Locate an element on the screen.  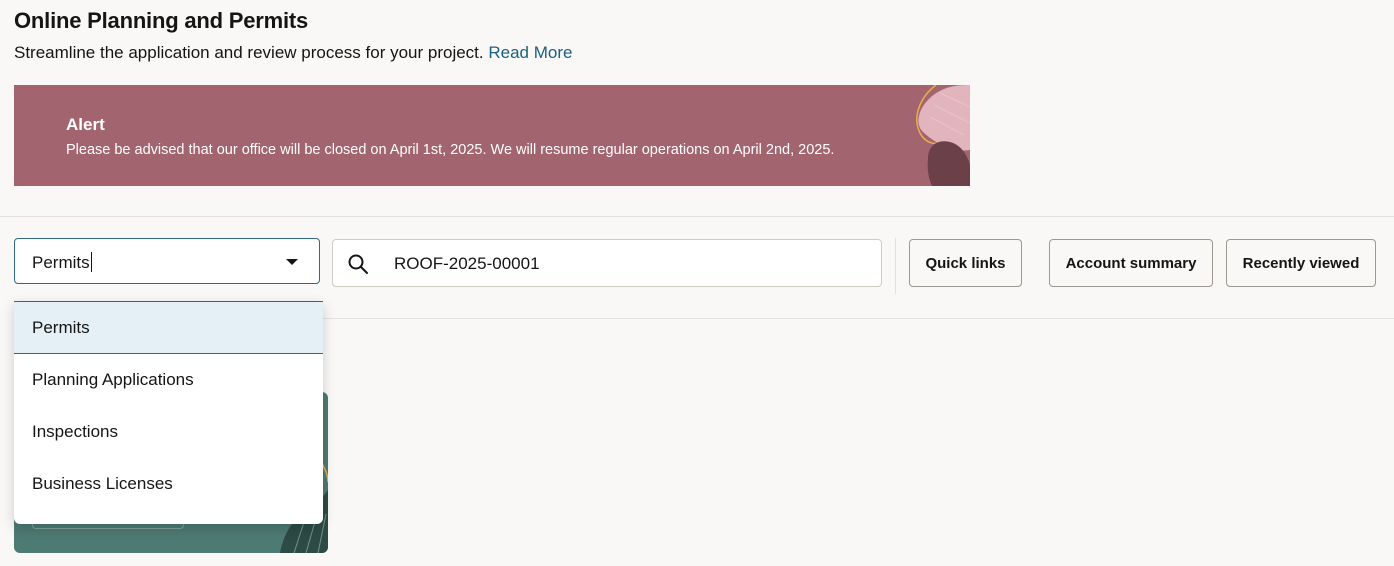
category-select-value: Permits is located at coordinates (62, 262).